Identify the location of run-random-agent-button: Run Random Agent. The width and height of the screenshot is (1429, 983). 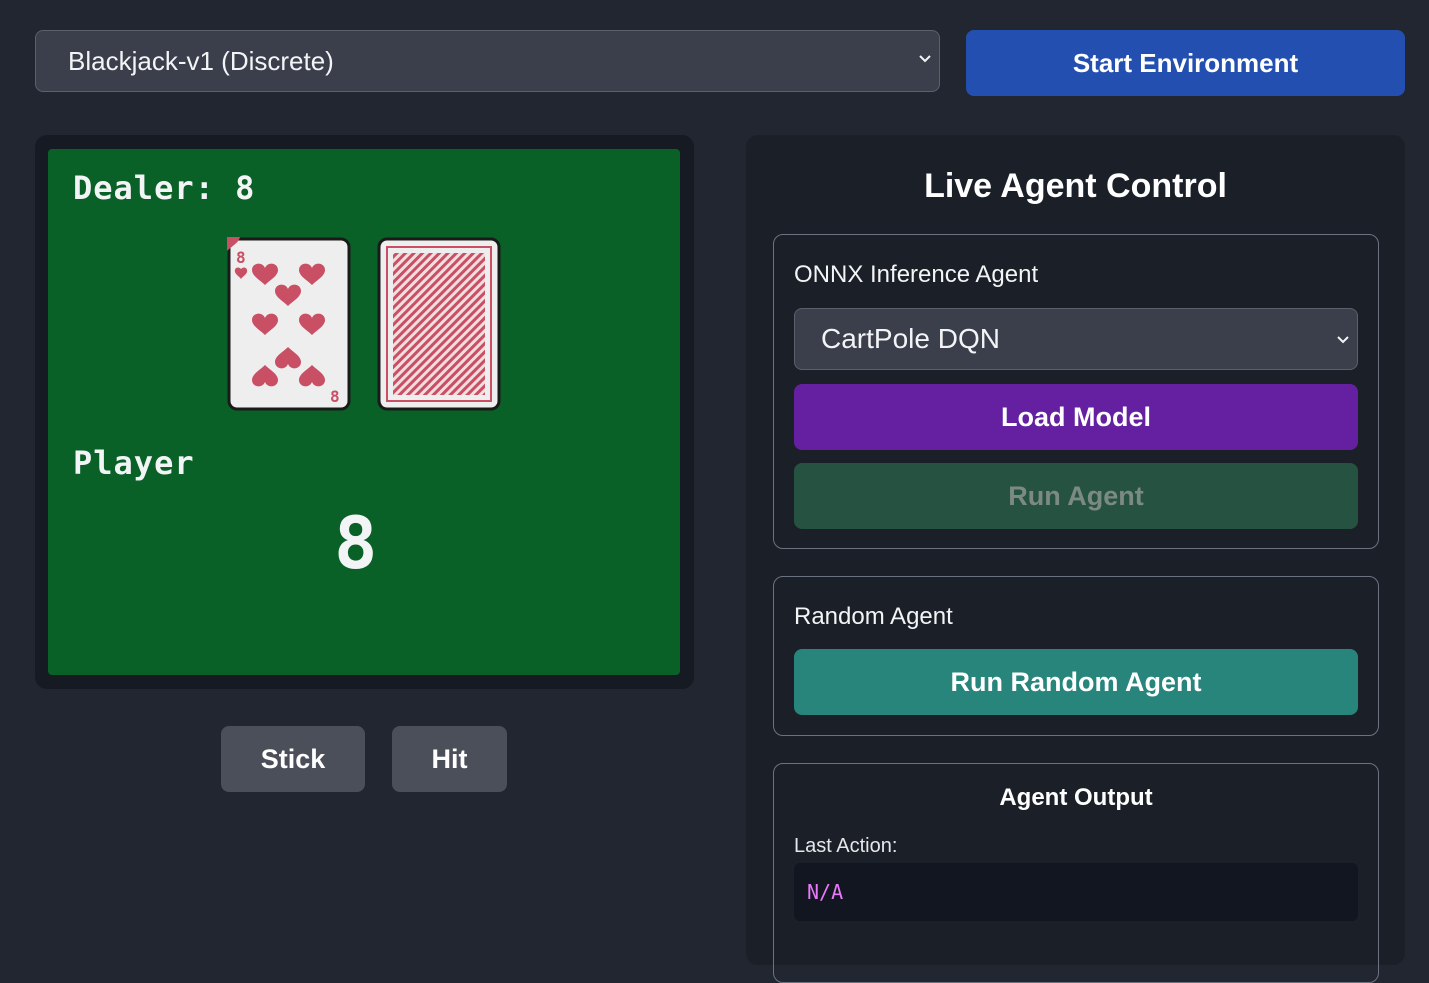
(1076, 682).